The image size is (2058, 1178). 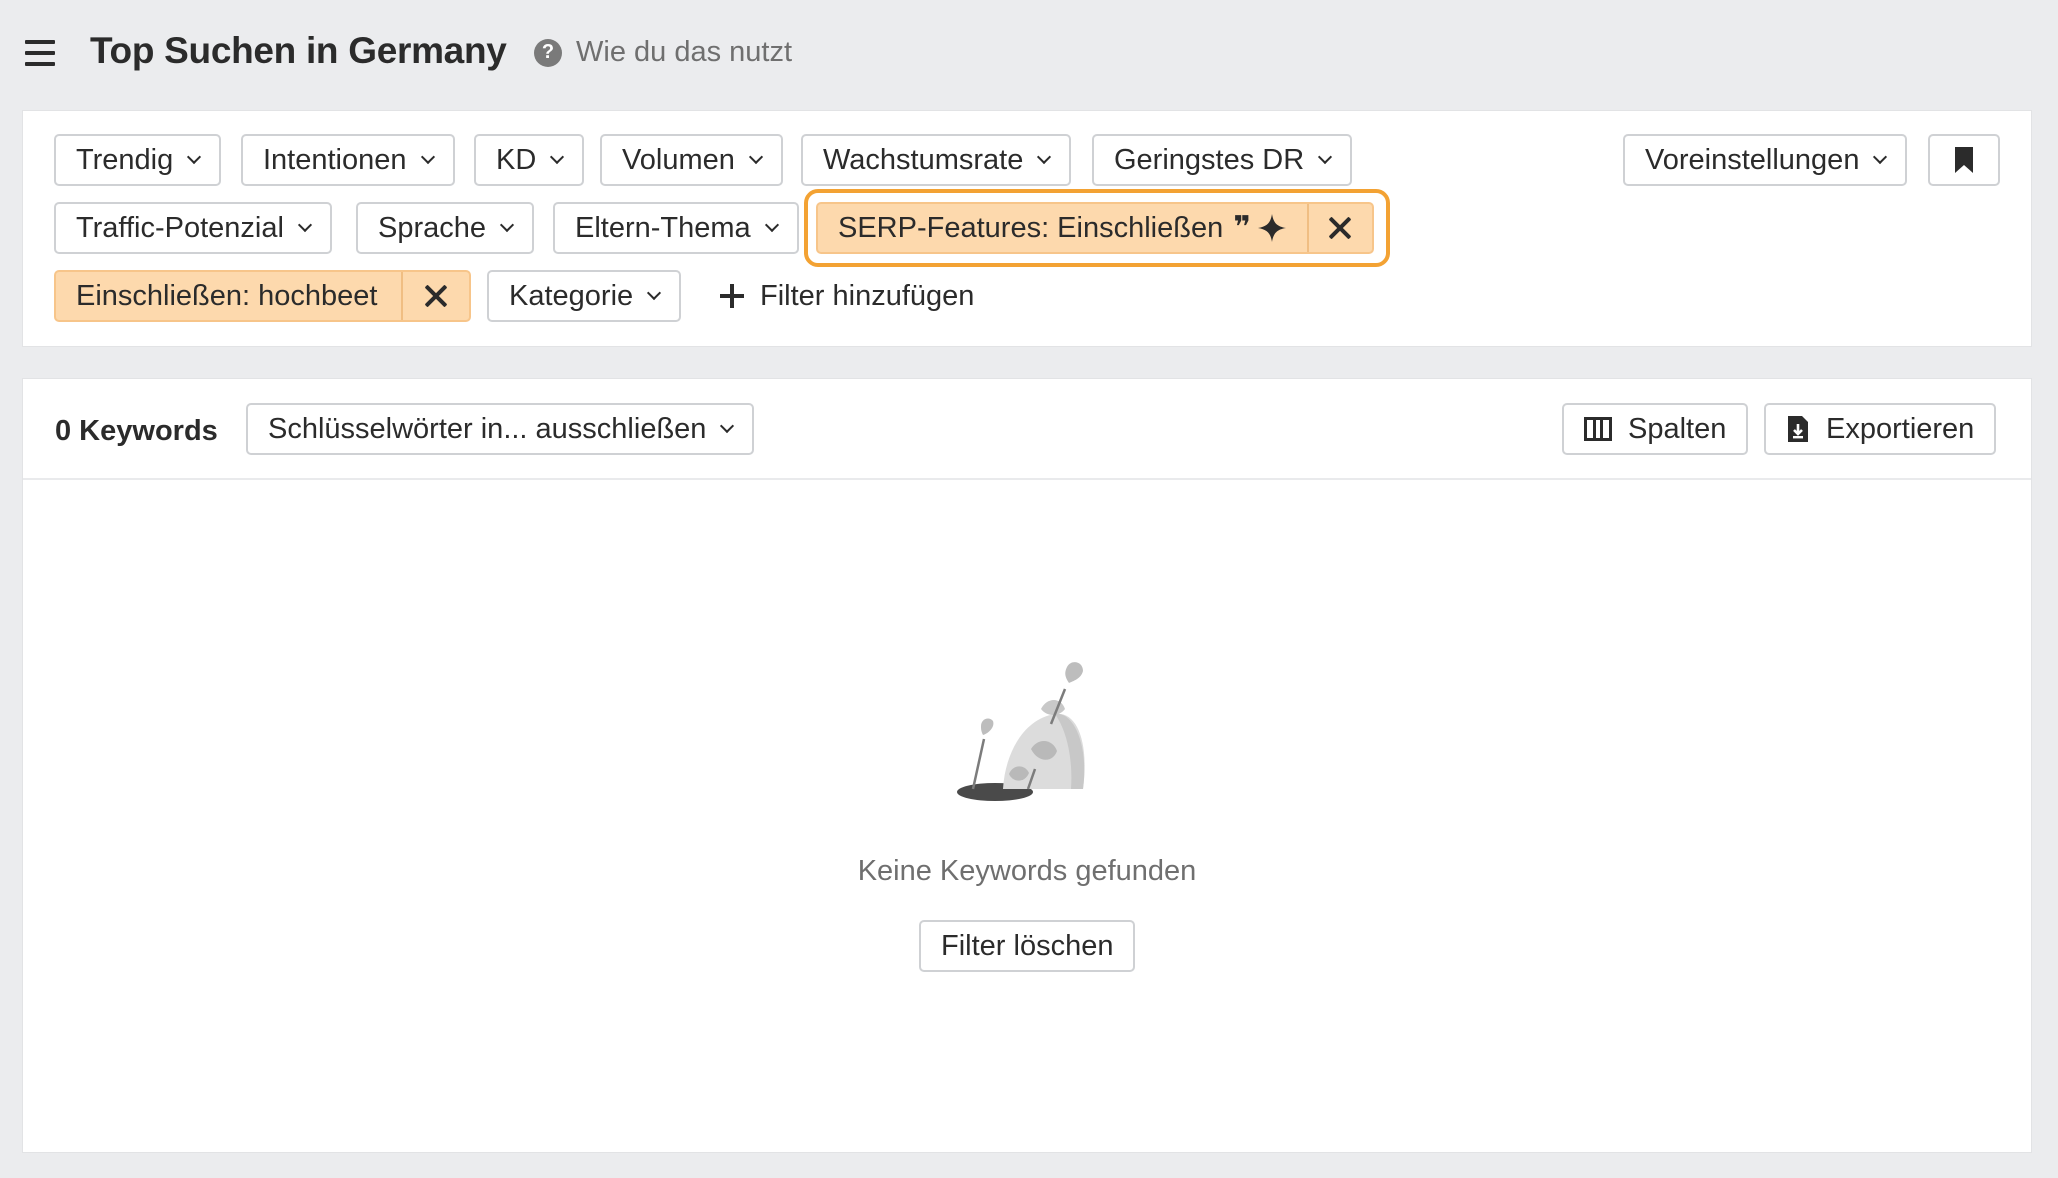 I want to click on plus-icon, so click(x=732, y=296).